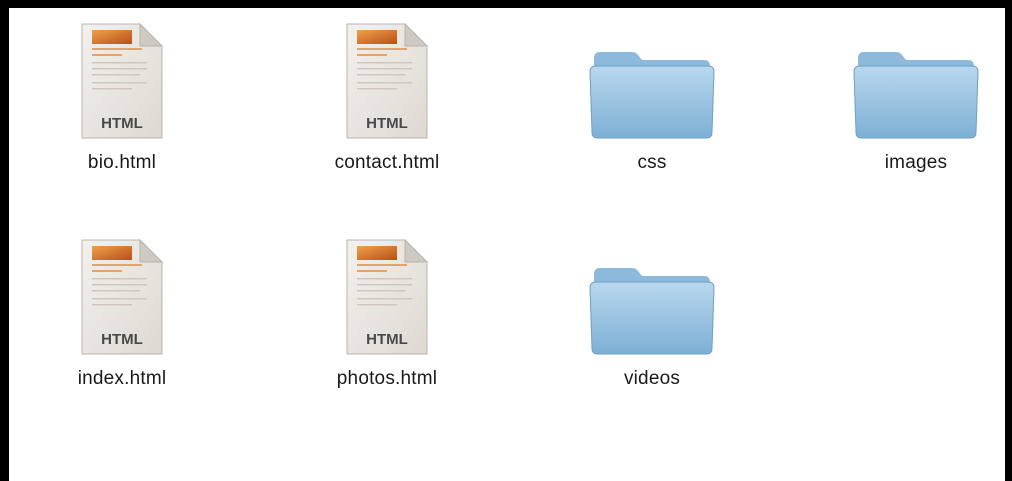  I want to click on folder-name: images, so click(916, 162).